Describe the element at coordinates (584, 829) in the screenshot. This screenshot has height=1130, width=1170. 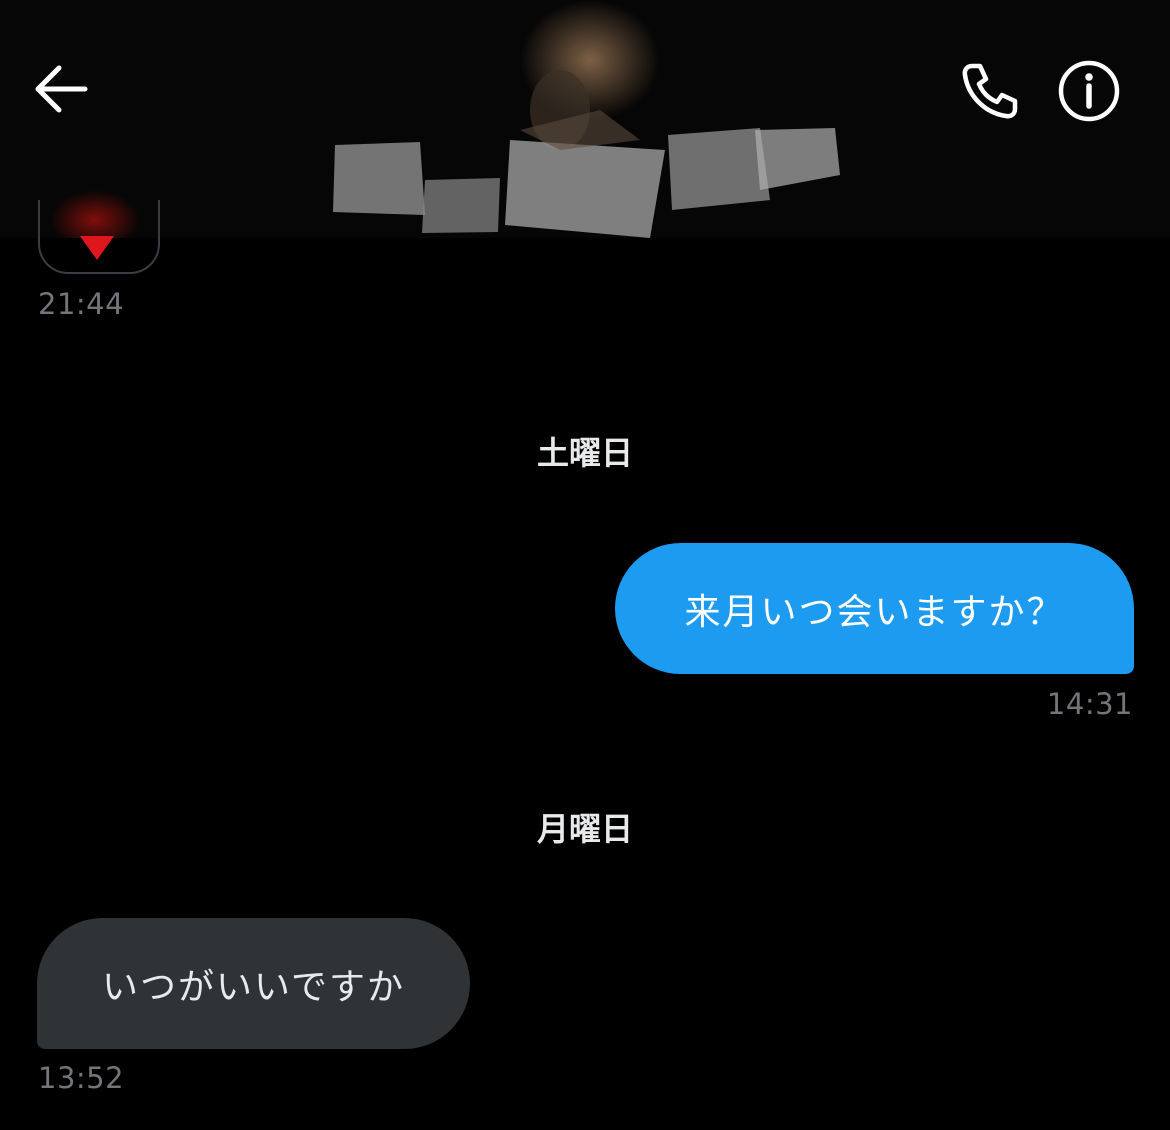
I see `day-separator: 月曜日` at that location.